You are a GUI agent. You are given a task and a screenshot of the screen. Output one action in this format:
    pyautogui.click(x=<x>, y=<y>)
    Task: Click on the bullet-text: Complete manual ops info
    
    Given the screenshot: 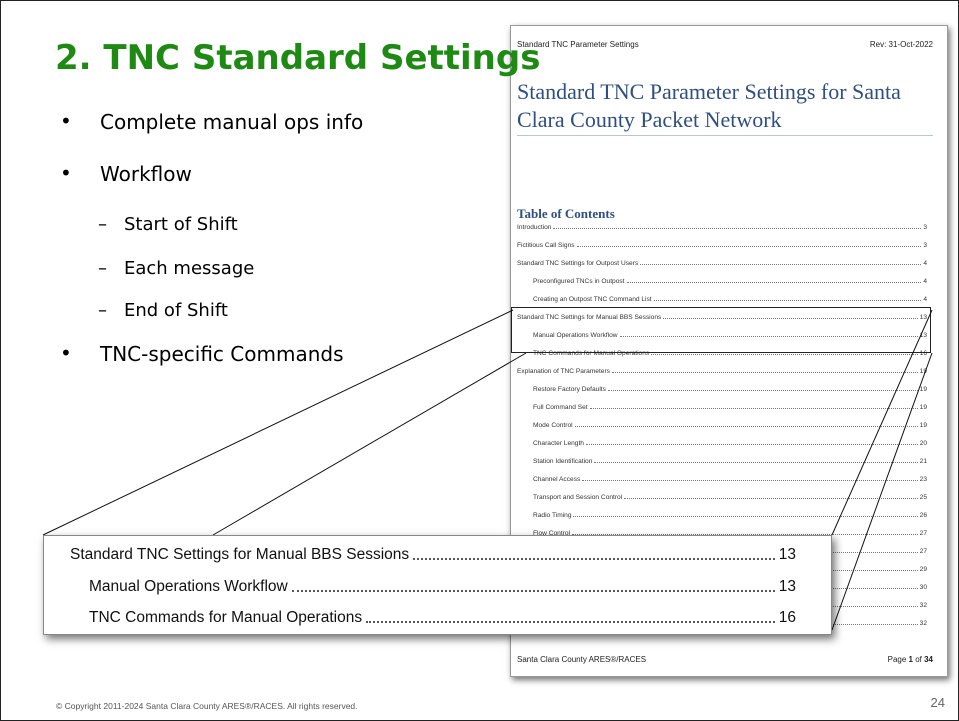 What is the action you would take?
    pyautogui.click(x=232, y=122)
    